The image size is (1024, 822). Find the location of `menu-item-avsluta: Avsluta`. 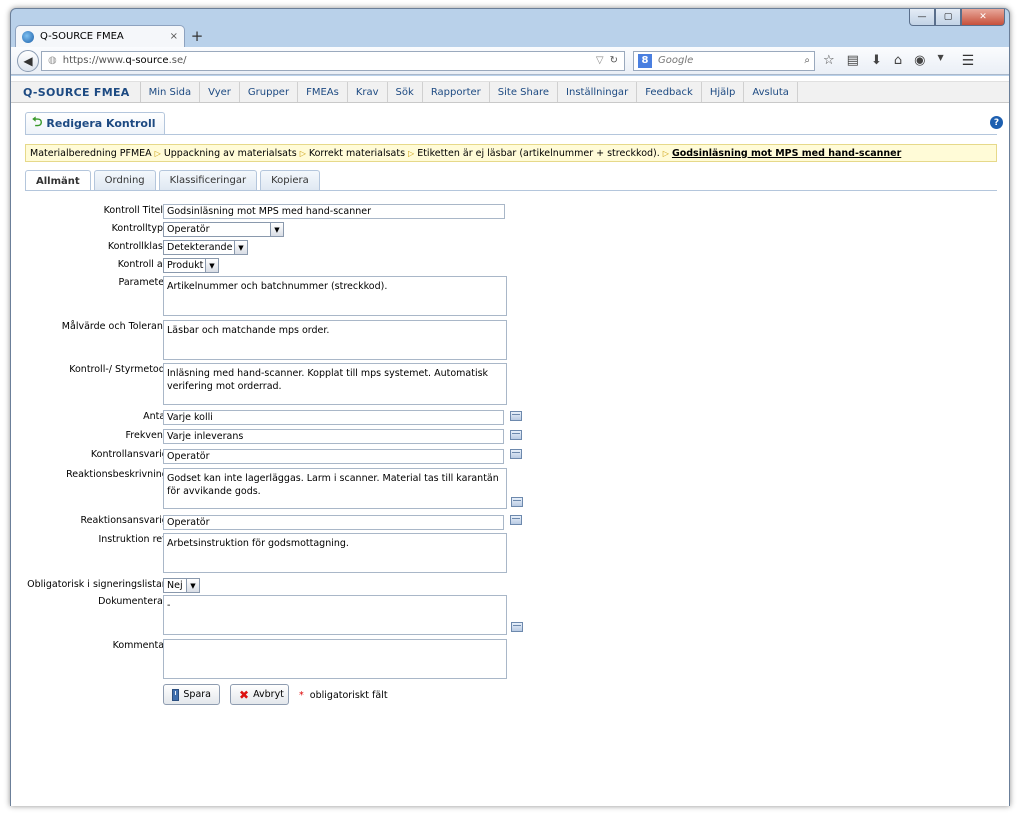

menu-item-avsluta: Avsluta is located at coordinates (771, 92).